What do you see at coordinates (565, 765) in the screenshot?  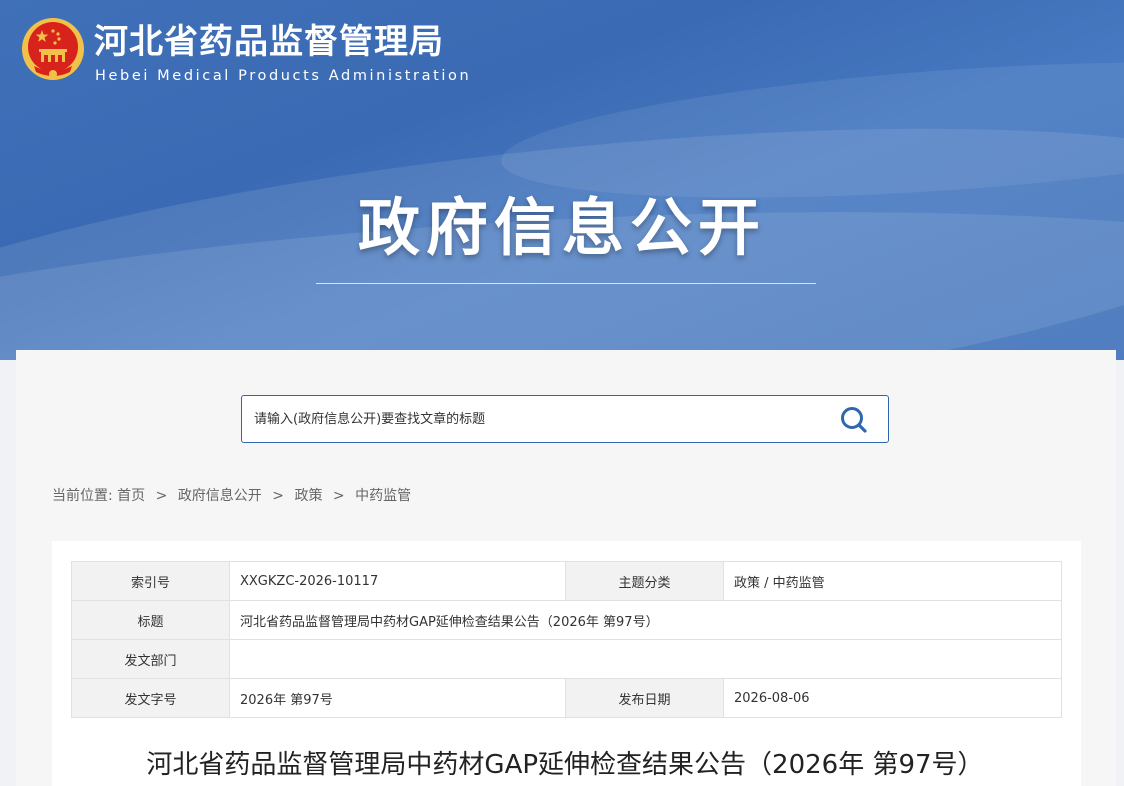 I see `article-title: 河北省药品监督管理局中药材GAP延伸检查结果公告（2026年 第97号）` at bounding box center [565, 765].